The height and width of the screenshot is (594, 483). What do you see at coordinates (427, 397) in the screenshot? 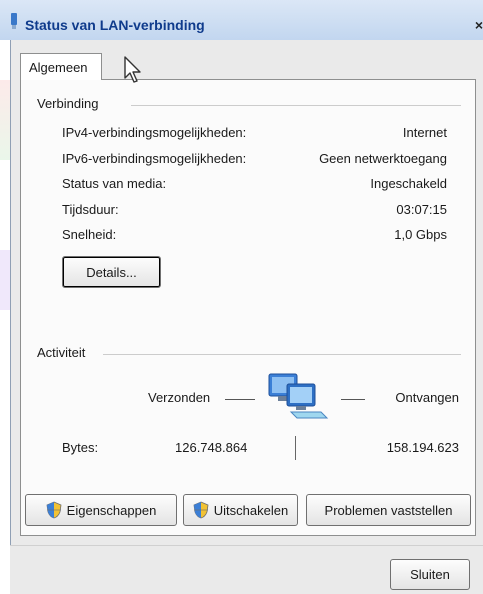
I see `received-label: Ontvangen` at bounding box center [427, 397].